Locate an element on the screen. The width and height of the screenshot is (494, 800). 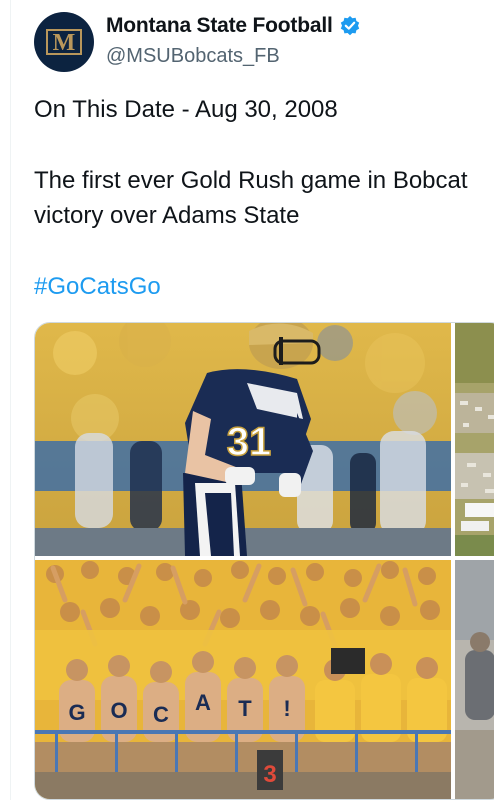
tweet-text-line-2: The first ever Gold Rush game in Bobcat is located at coordinates (251, 180).